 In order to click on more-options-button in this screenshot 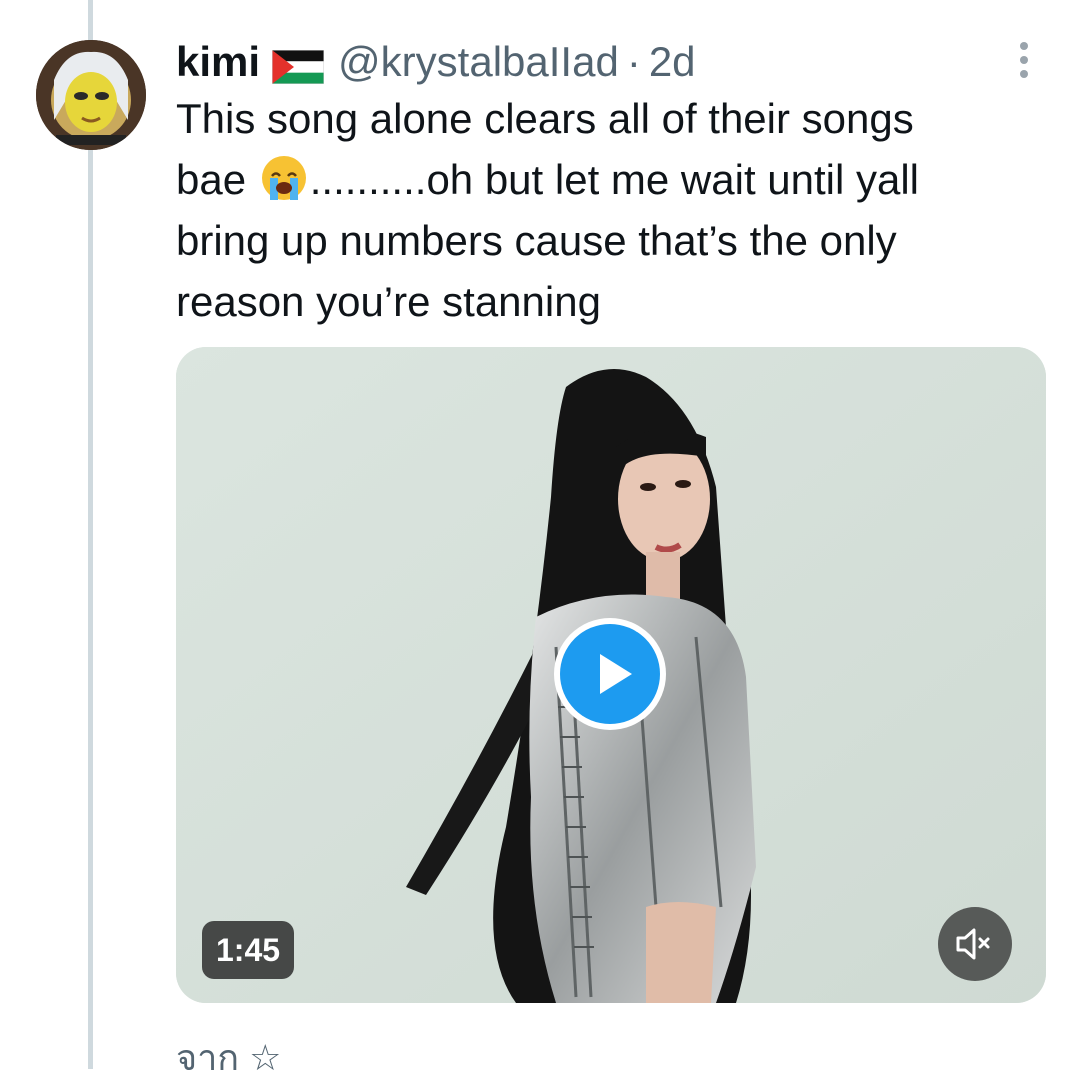, I will do `click(1024, 60)`.